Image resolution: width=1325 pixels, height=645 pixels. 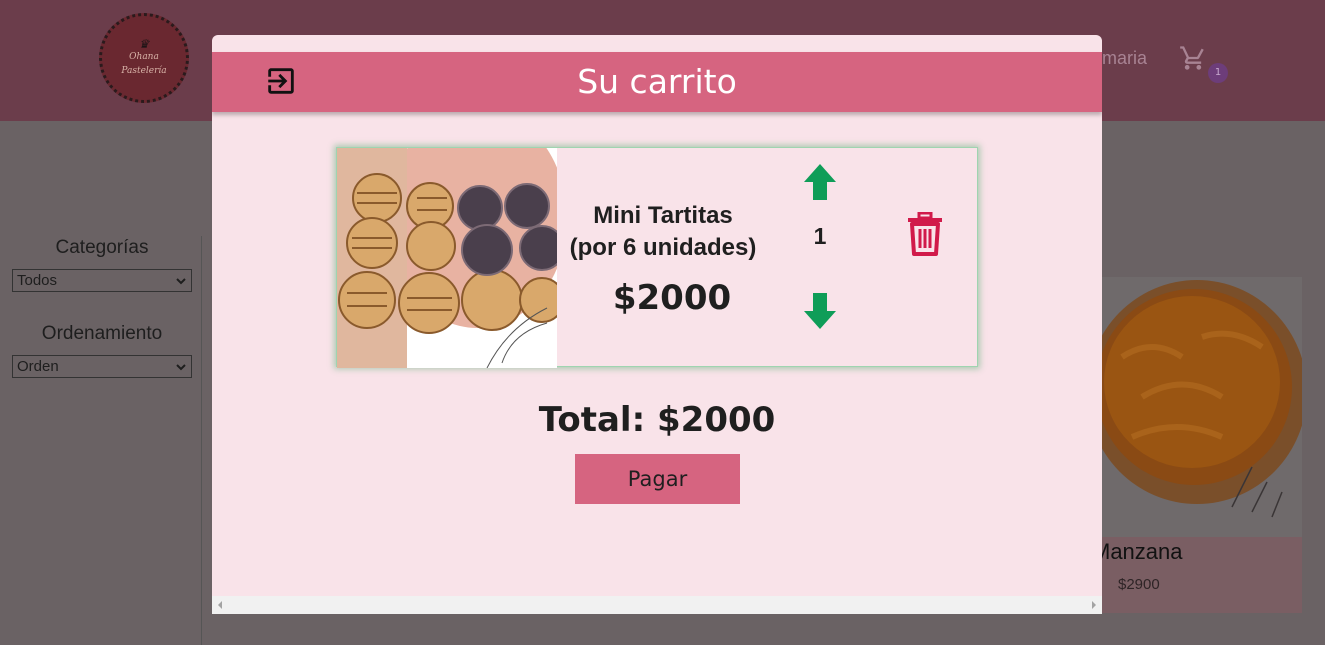 What do you see at coordinates (37, 280) in the screenshot?
I see `categories-selected-value: Todos` at bounding box center [37, 280].